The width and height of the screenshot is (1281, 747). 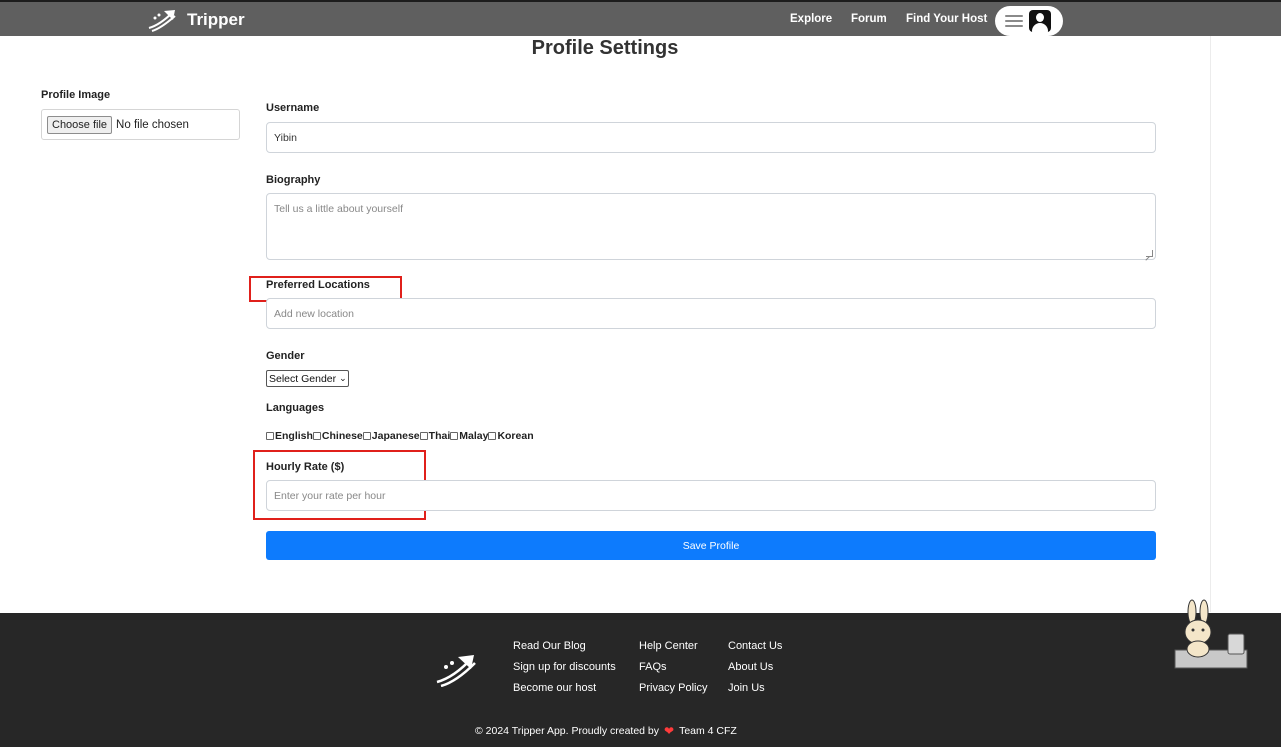 What do you see at coordinates (162, 21) in the screenshot?
I see `logo-icon` at bounding box center [162, 21].